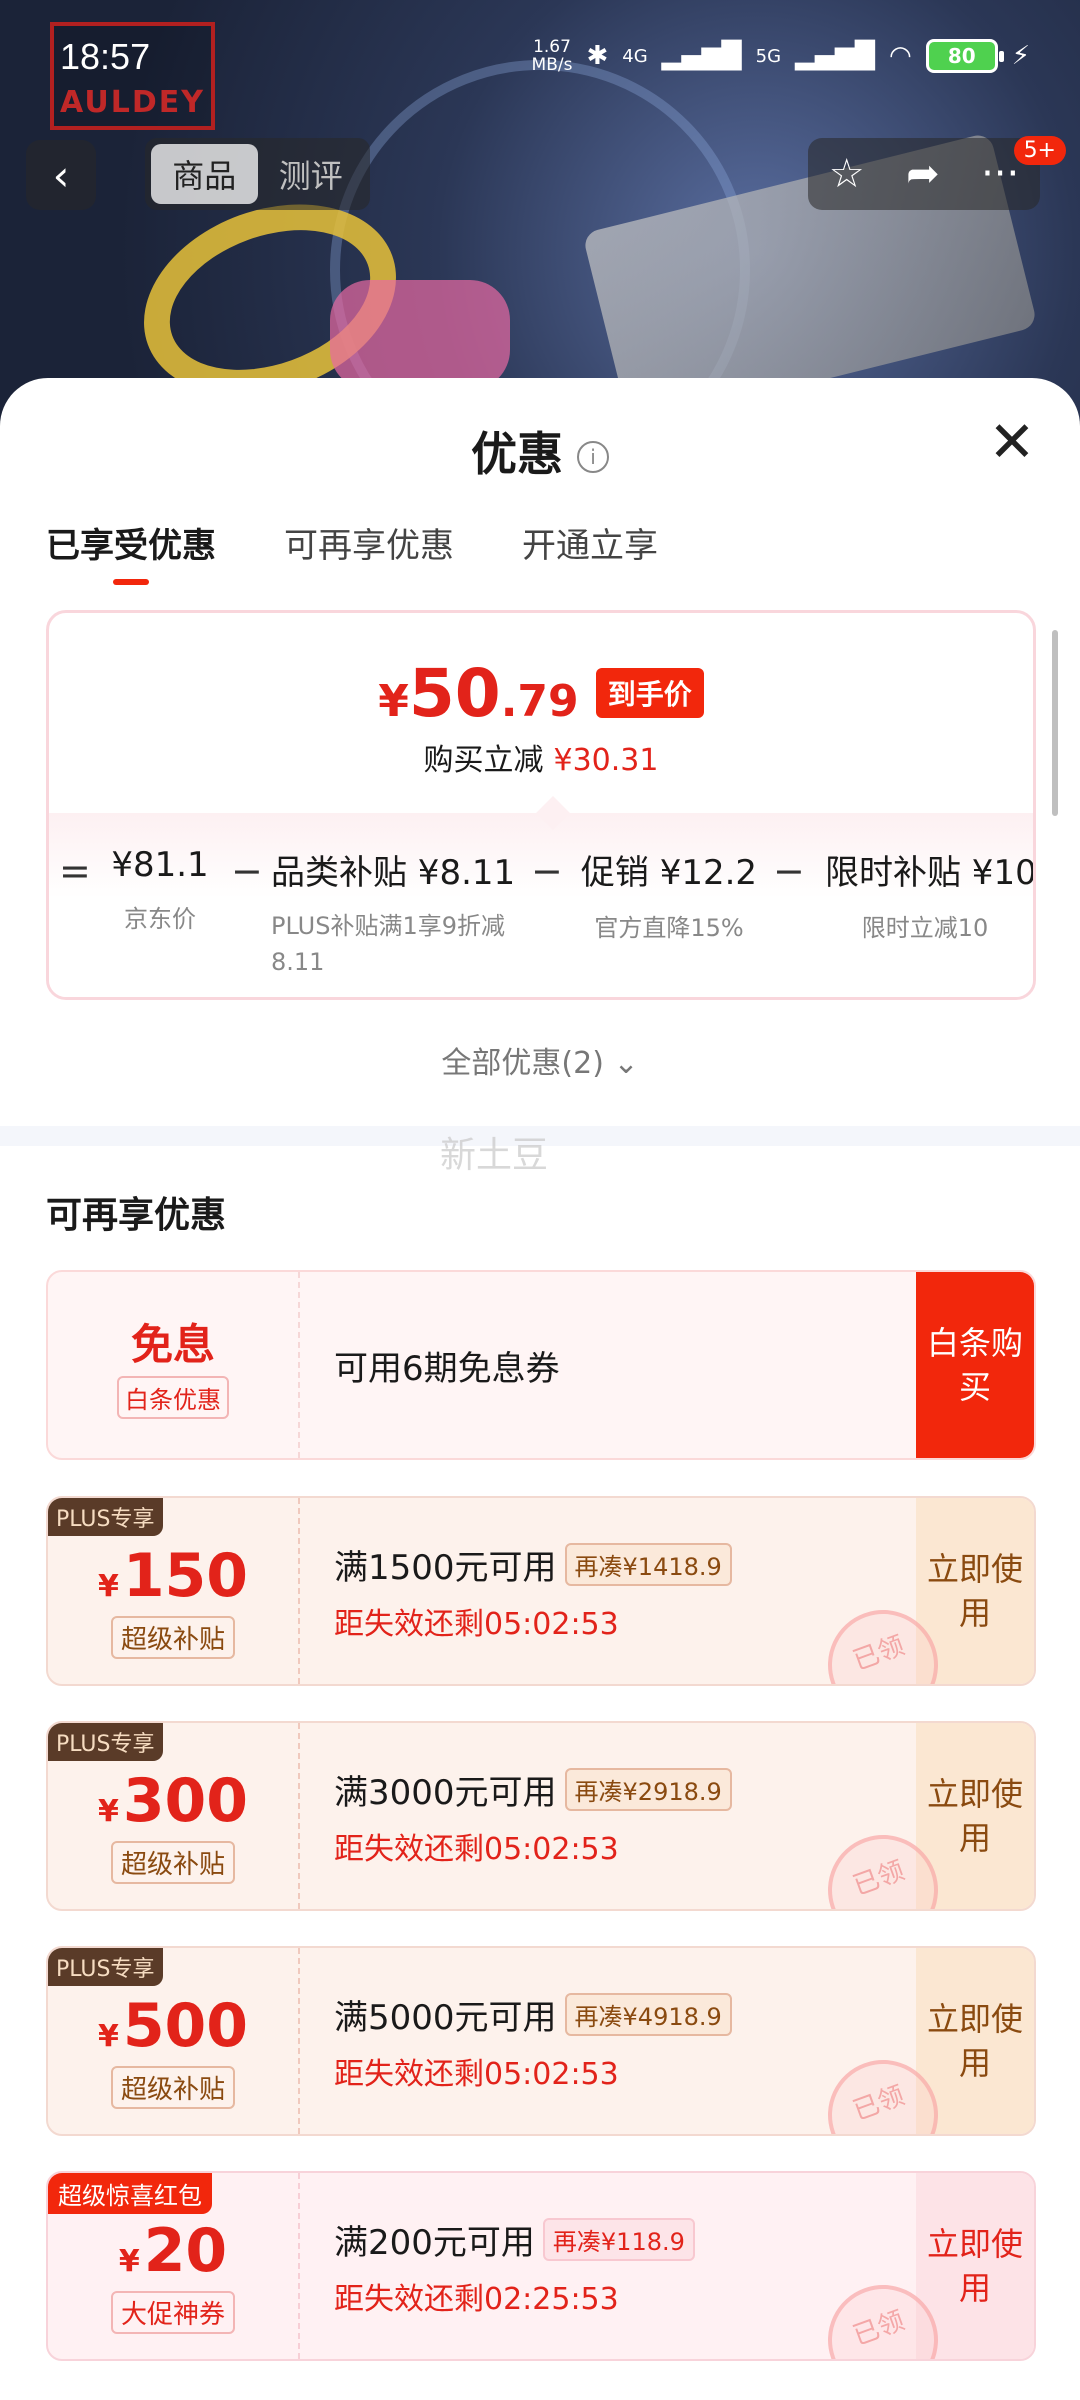 The height and width of the screenshot is (2400, 1080). Describe the element at coordinates (648, 1564) in the screenshot. I see `coupon-gap-tag: 再凑¥1418.9` at that location.